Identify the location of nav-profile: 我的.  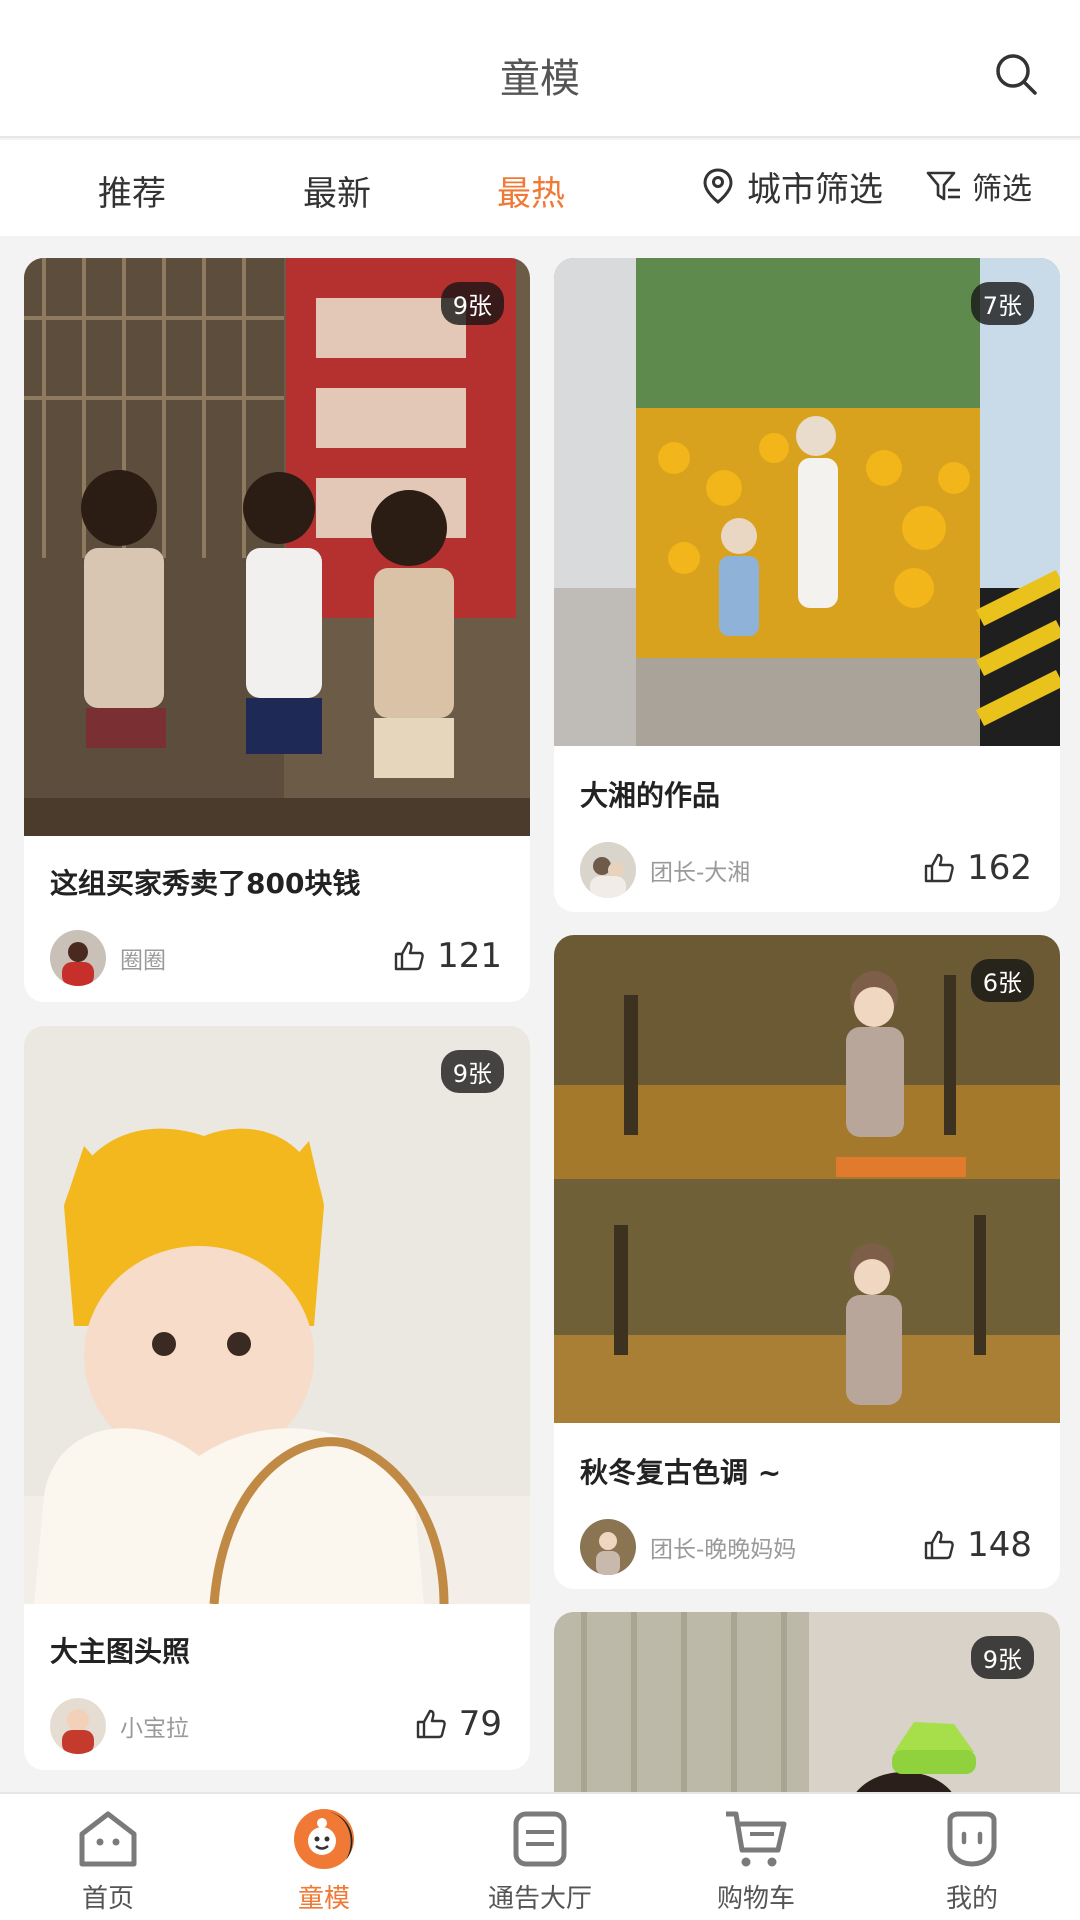
(972, 1860).